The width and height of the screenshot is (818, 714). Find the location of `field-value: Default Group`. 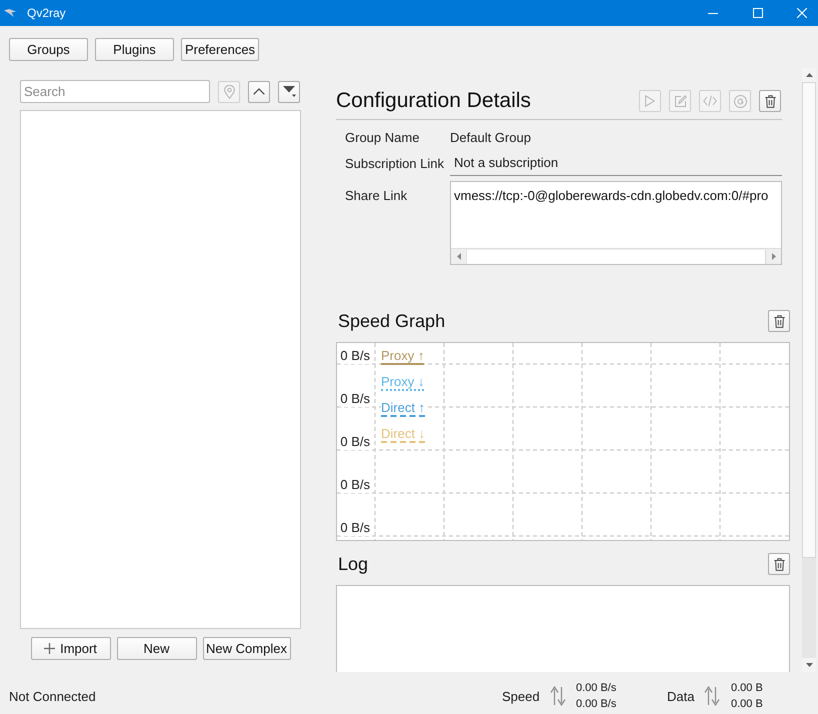

field-value: Default Group is located at coordinates (491, 137).